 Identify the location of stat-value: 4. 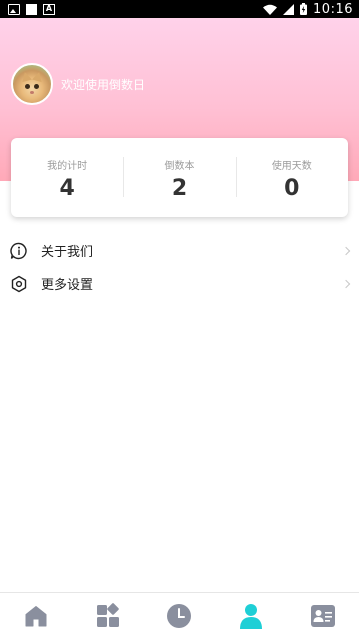
(67, 188).